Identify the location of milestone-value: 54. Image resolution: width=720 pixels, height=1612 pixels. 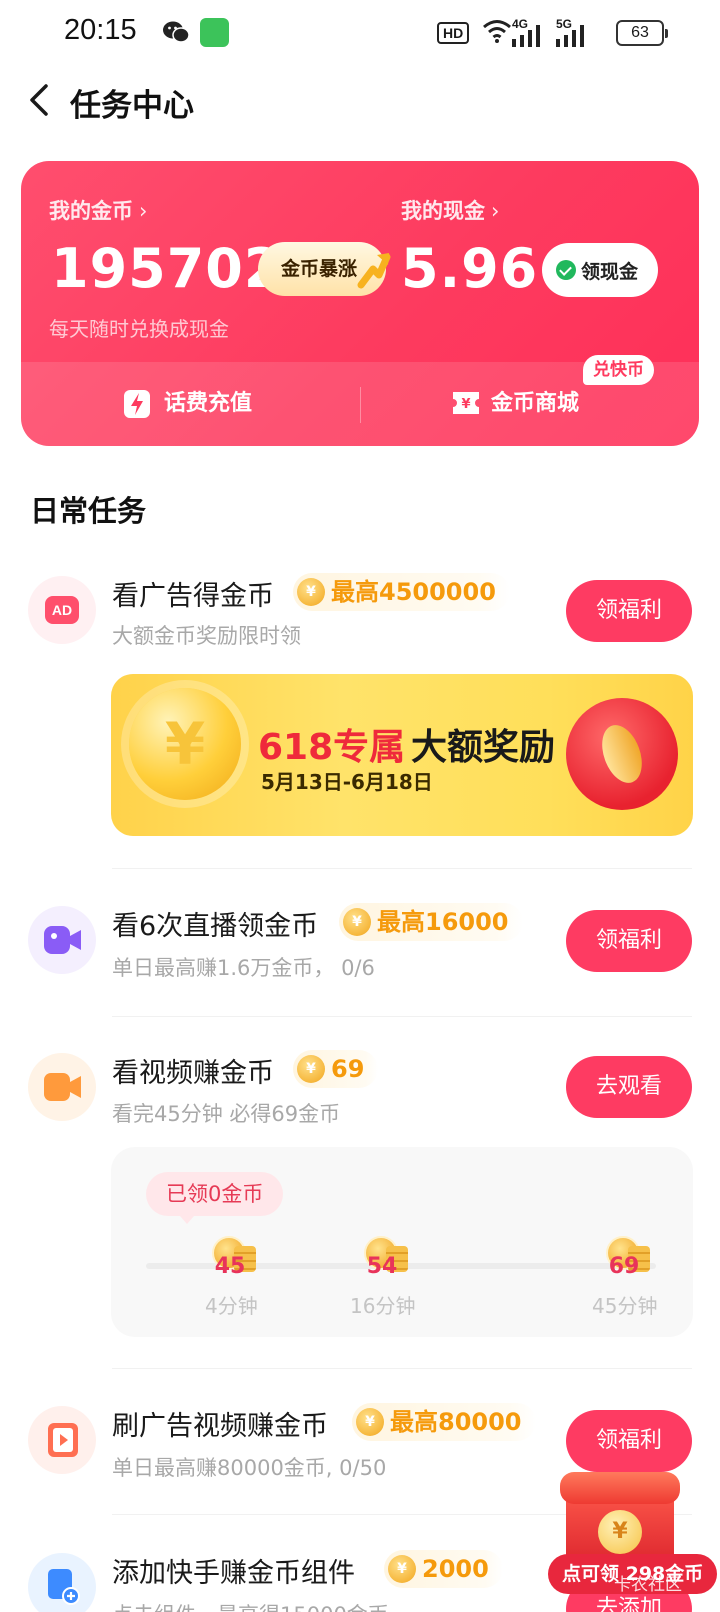
(382, 1266).